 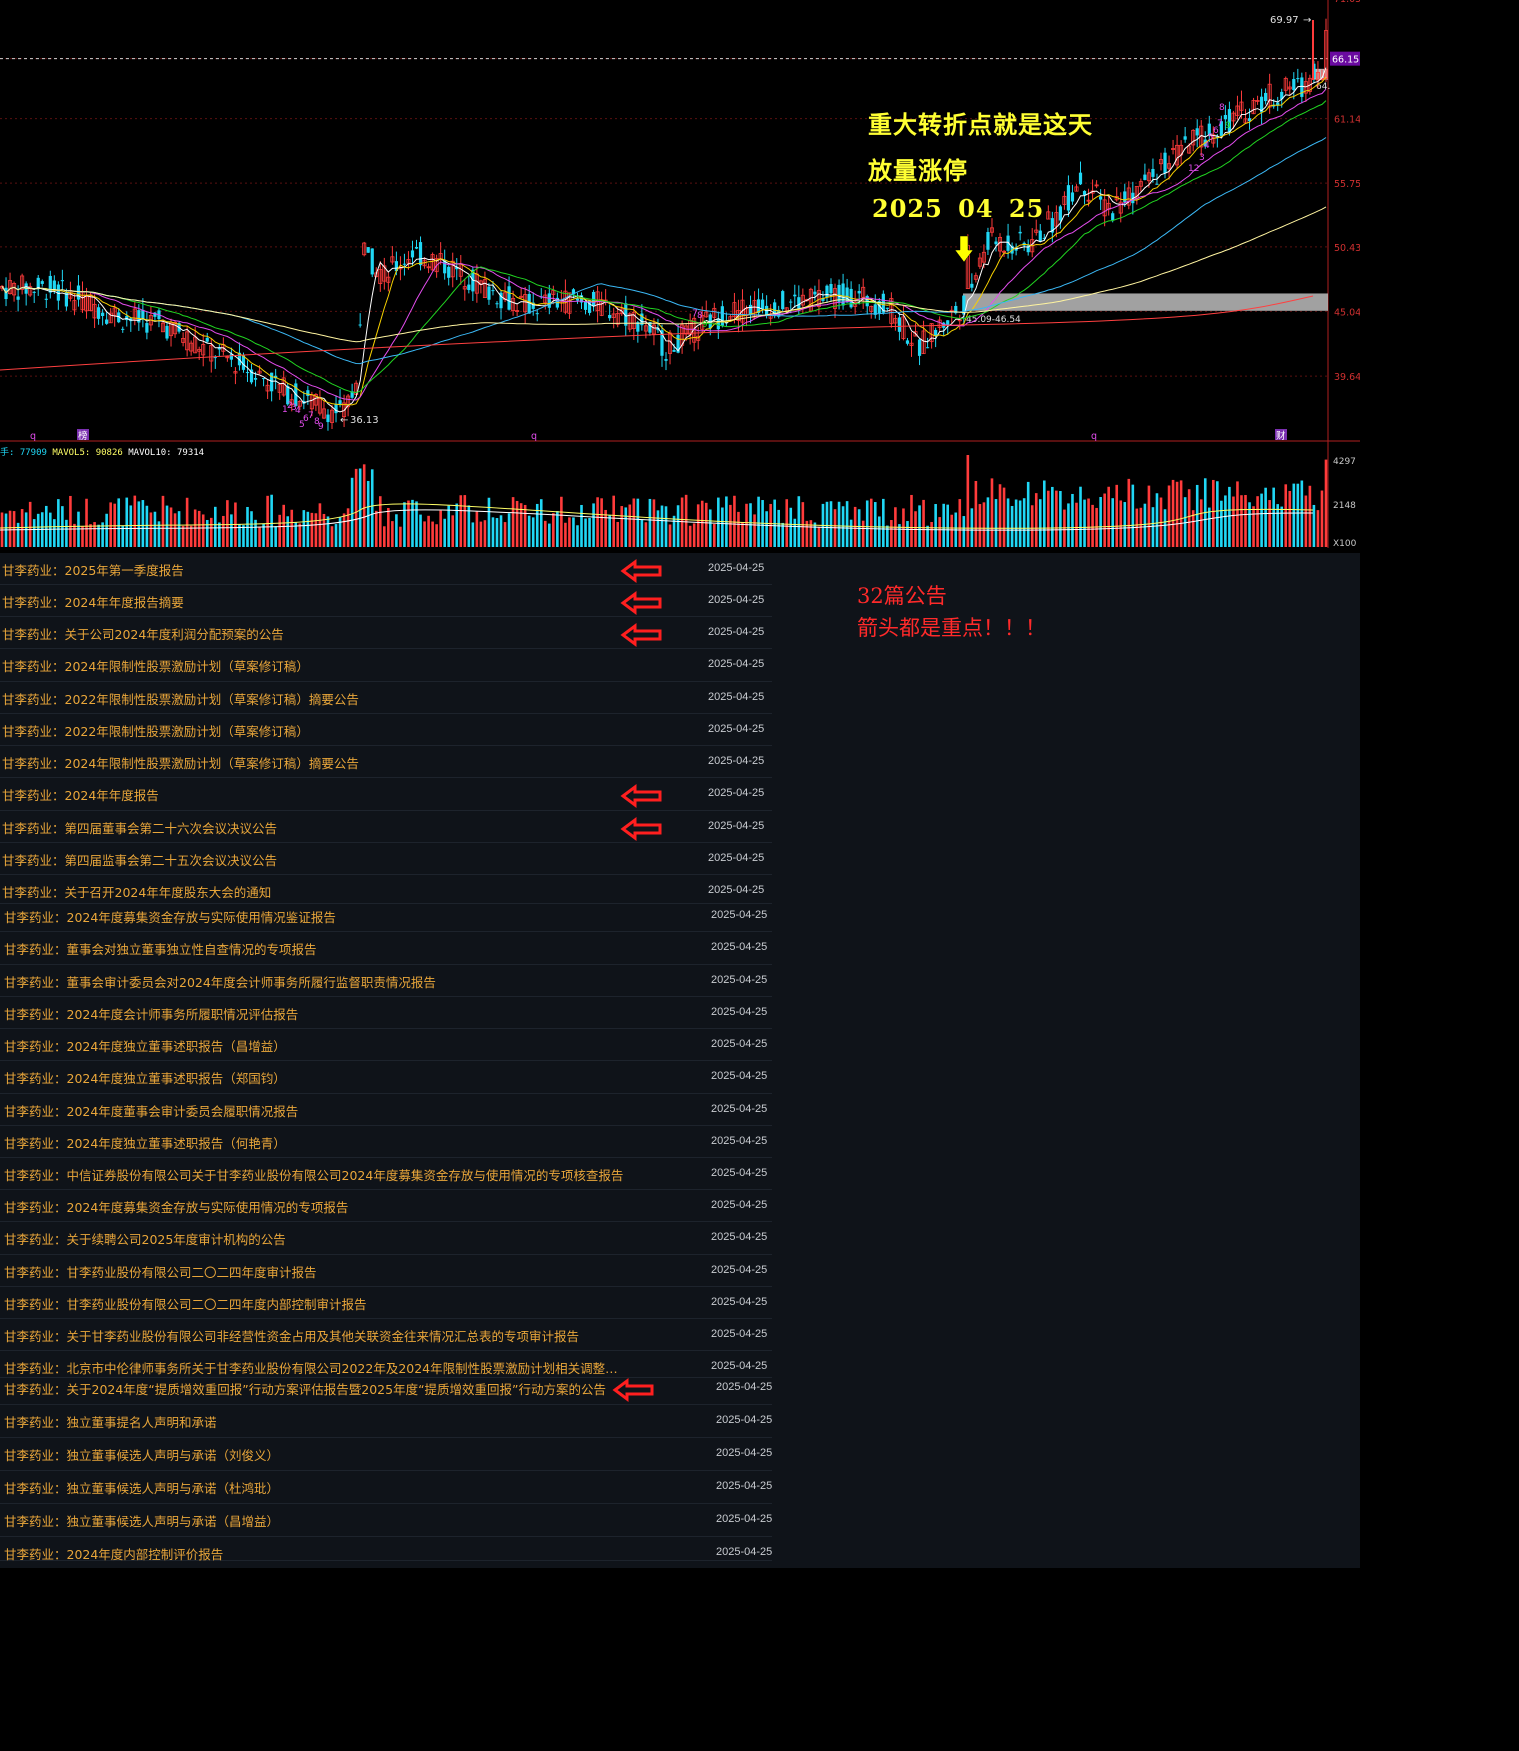 I want to click on announcement-title: 甘李药业：2022年限制性股票激励计划（草案修订稿）摘要公告, so click(x=180, y=698).